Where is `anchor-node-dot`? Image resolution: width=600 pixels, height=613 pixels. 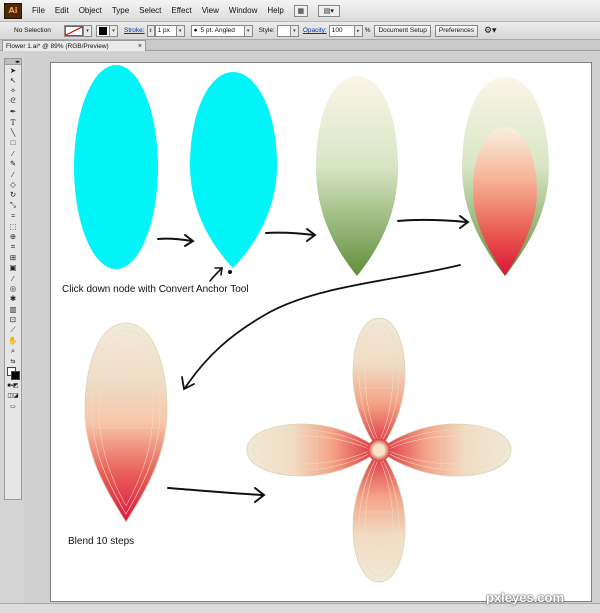
anchor-node-dot is located at coordinates (230, 272).